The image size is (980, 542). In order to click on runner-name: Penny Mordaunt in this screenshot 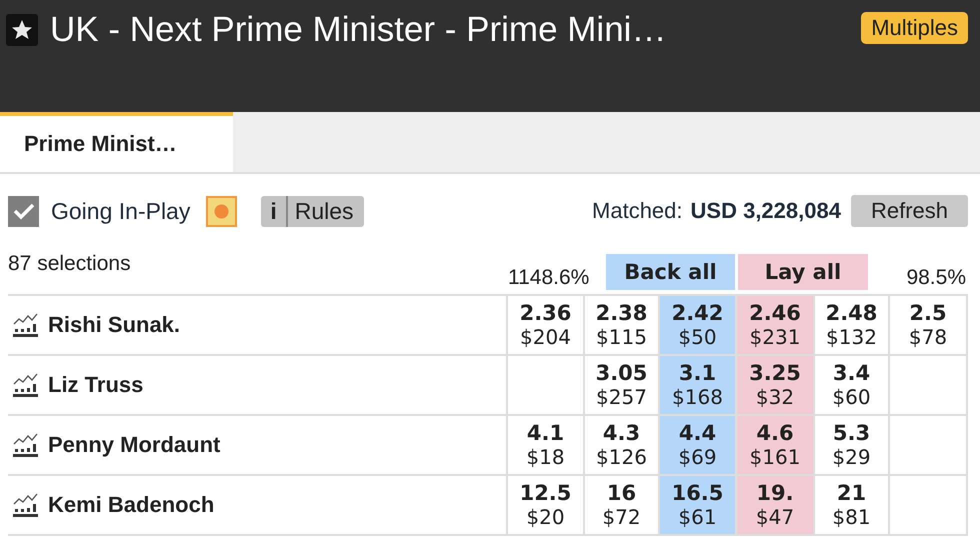, I will do `click(134, 445)`.